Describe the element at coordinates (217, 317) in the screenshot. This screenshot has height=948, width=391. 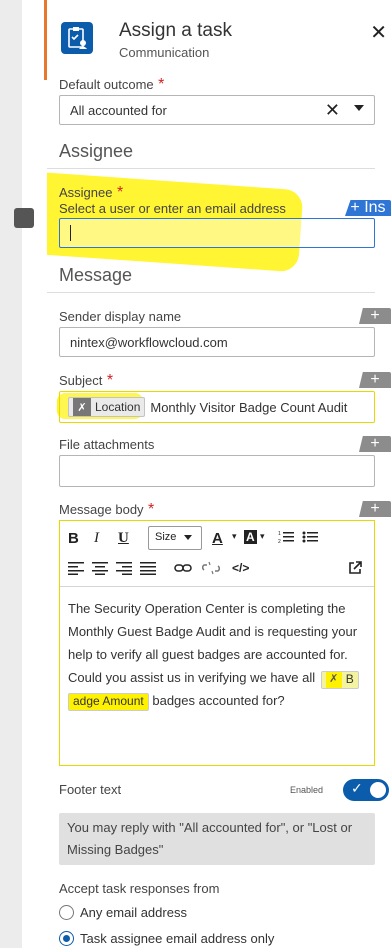
I see `sender-label-row: Sender display name` at that location.